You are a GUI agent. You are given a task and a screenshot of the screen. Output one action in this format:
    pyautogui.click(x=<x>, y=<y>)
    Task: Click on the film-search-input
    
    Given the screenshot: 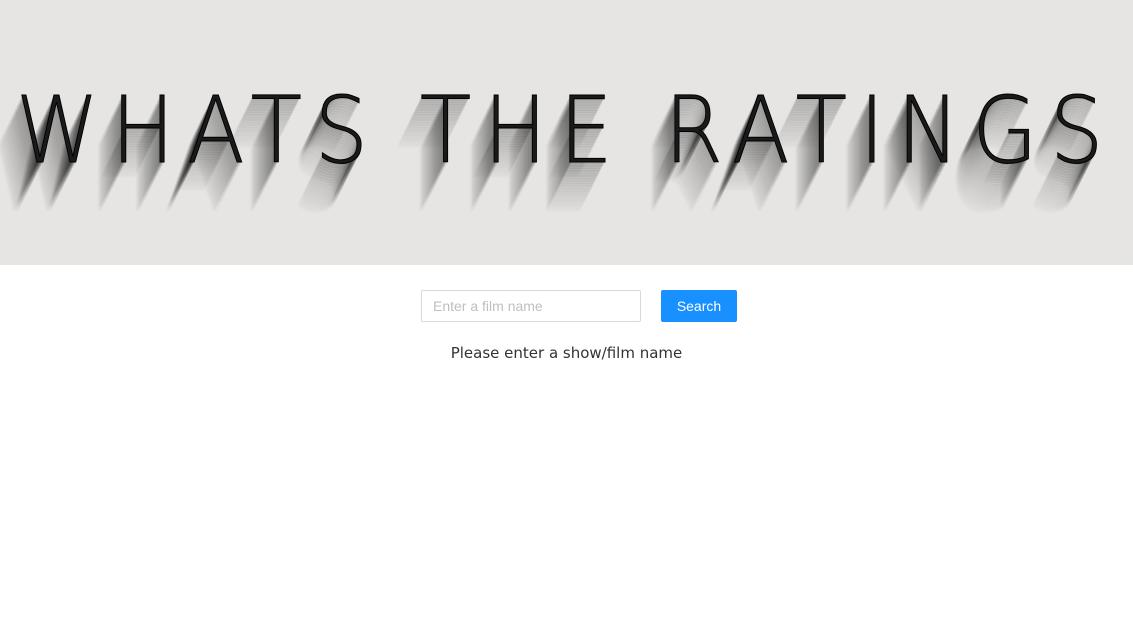 What is the action you would take?
    pyautogui.click(x=531, y=306)
    